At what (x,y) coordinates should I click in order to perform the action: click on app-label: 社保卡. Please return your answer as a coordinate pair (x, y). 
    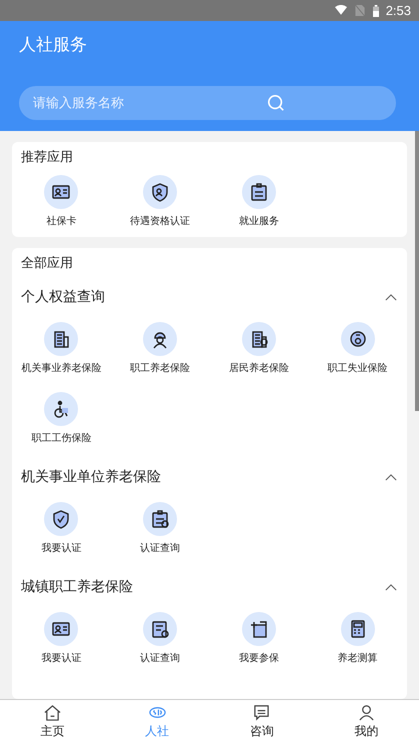
    Looking at the image, I should click on (61, 222).